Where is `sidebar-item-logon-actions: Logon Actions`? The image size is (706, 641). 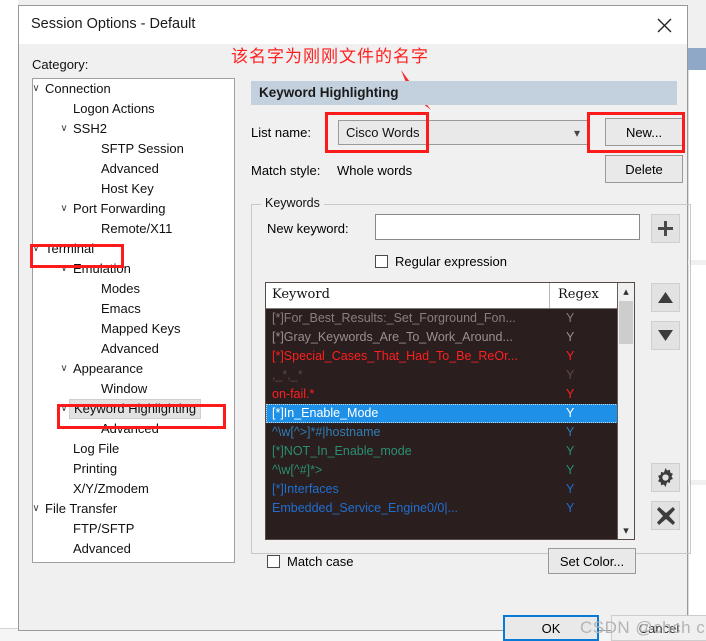 sidebar-item-logon-actions: Logon Actions is located at coordinates (133, 109).